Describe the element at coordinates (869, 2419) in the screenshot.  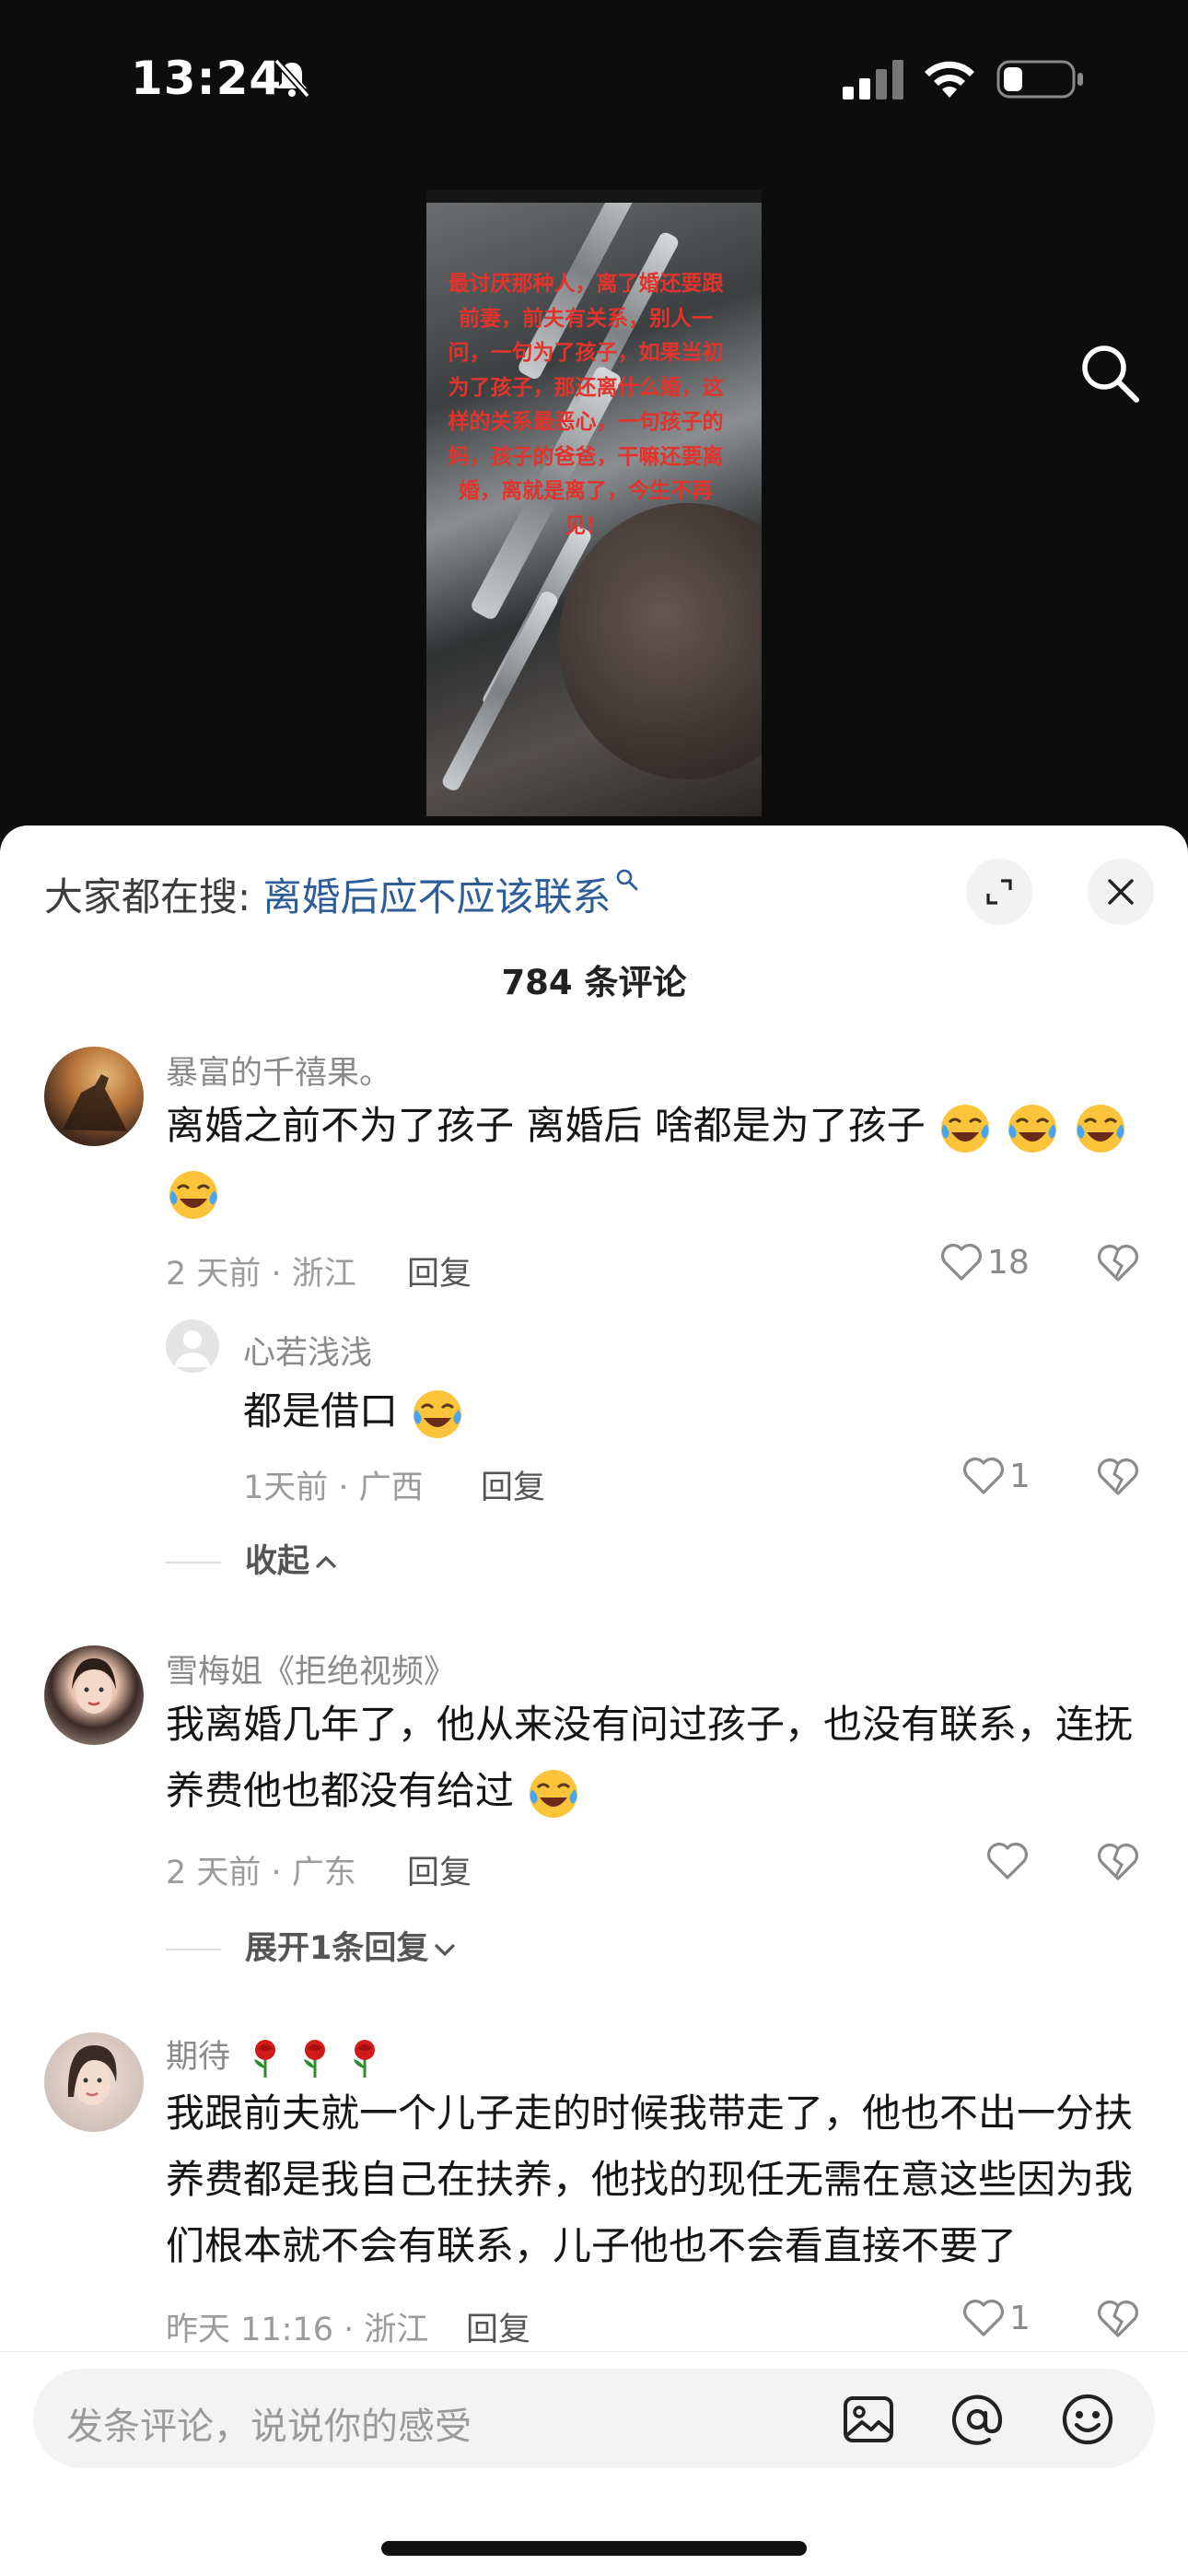
I see `image-icon` at that location.